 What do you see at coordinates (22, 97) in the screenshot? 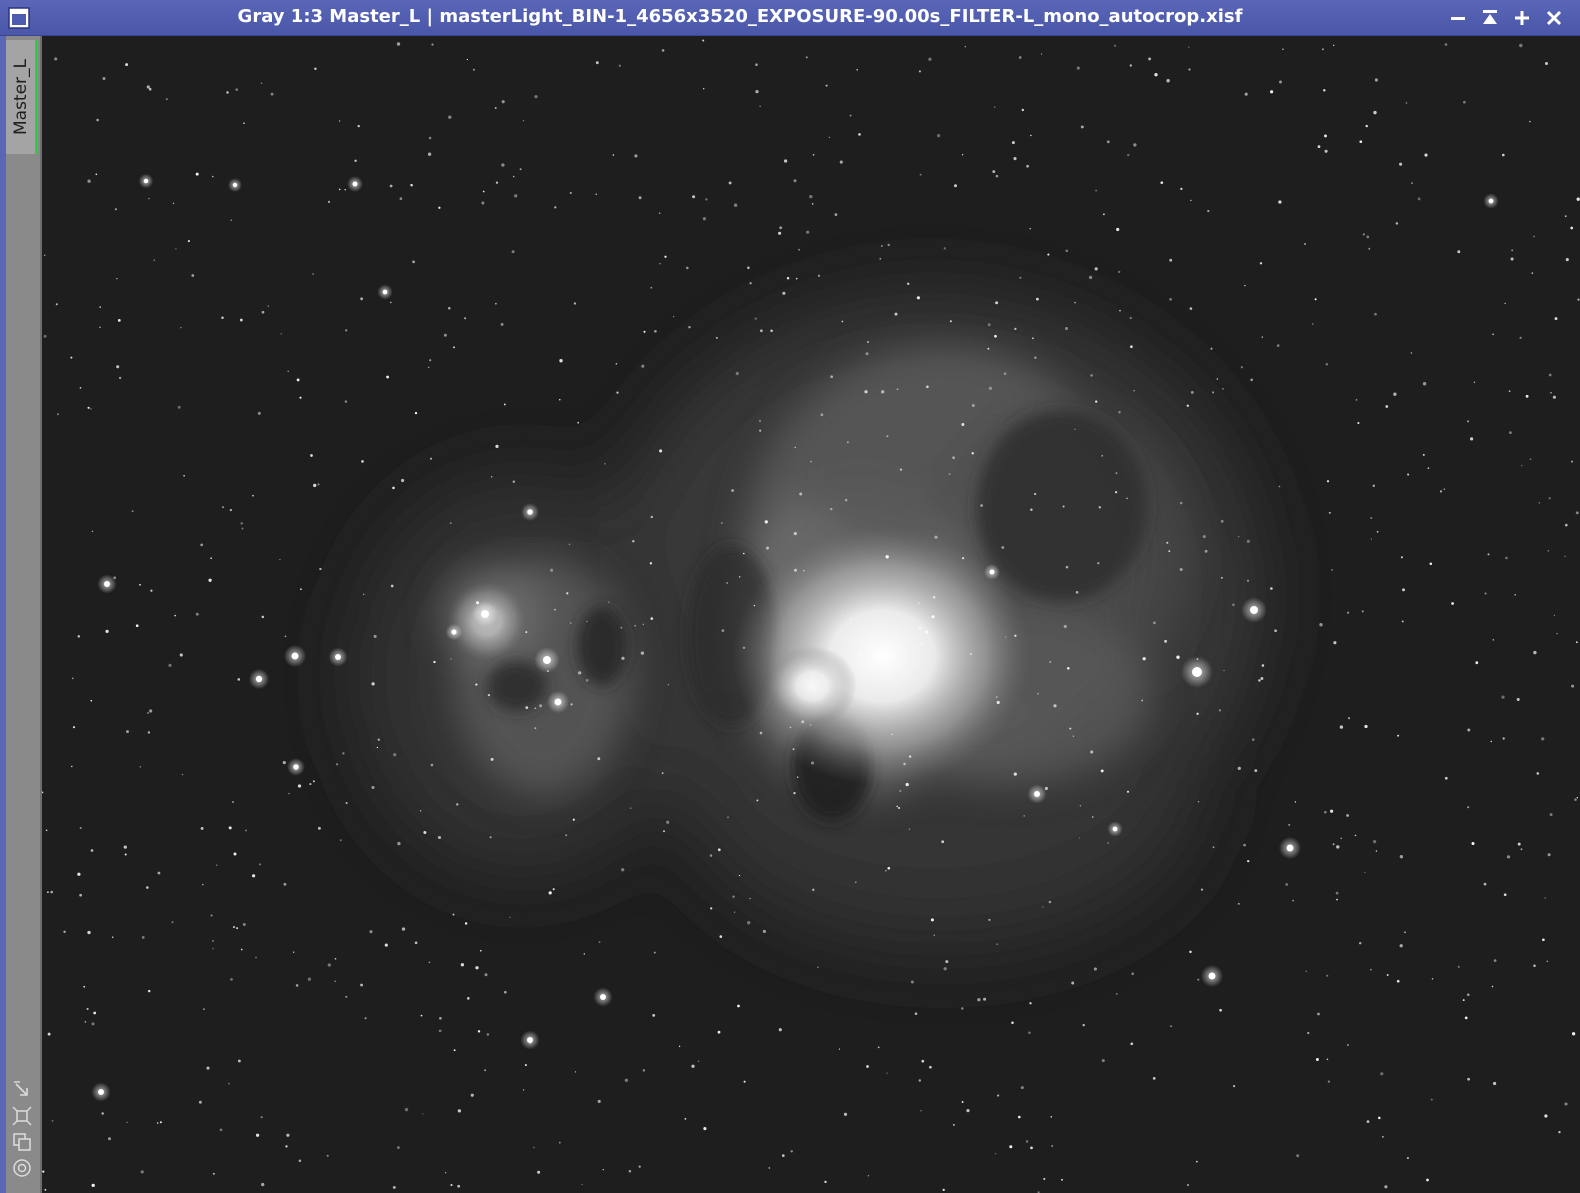
I see `view-tab-master-l: Master_L` at bounding box center [22, 97].